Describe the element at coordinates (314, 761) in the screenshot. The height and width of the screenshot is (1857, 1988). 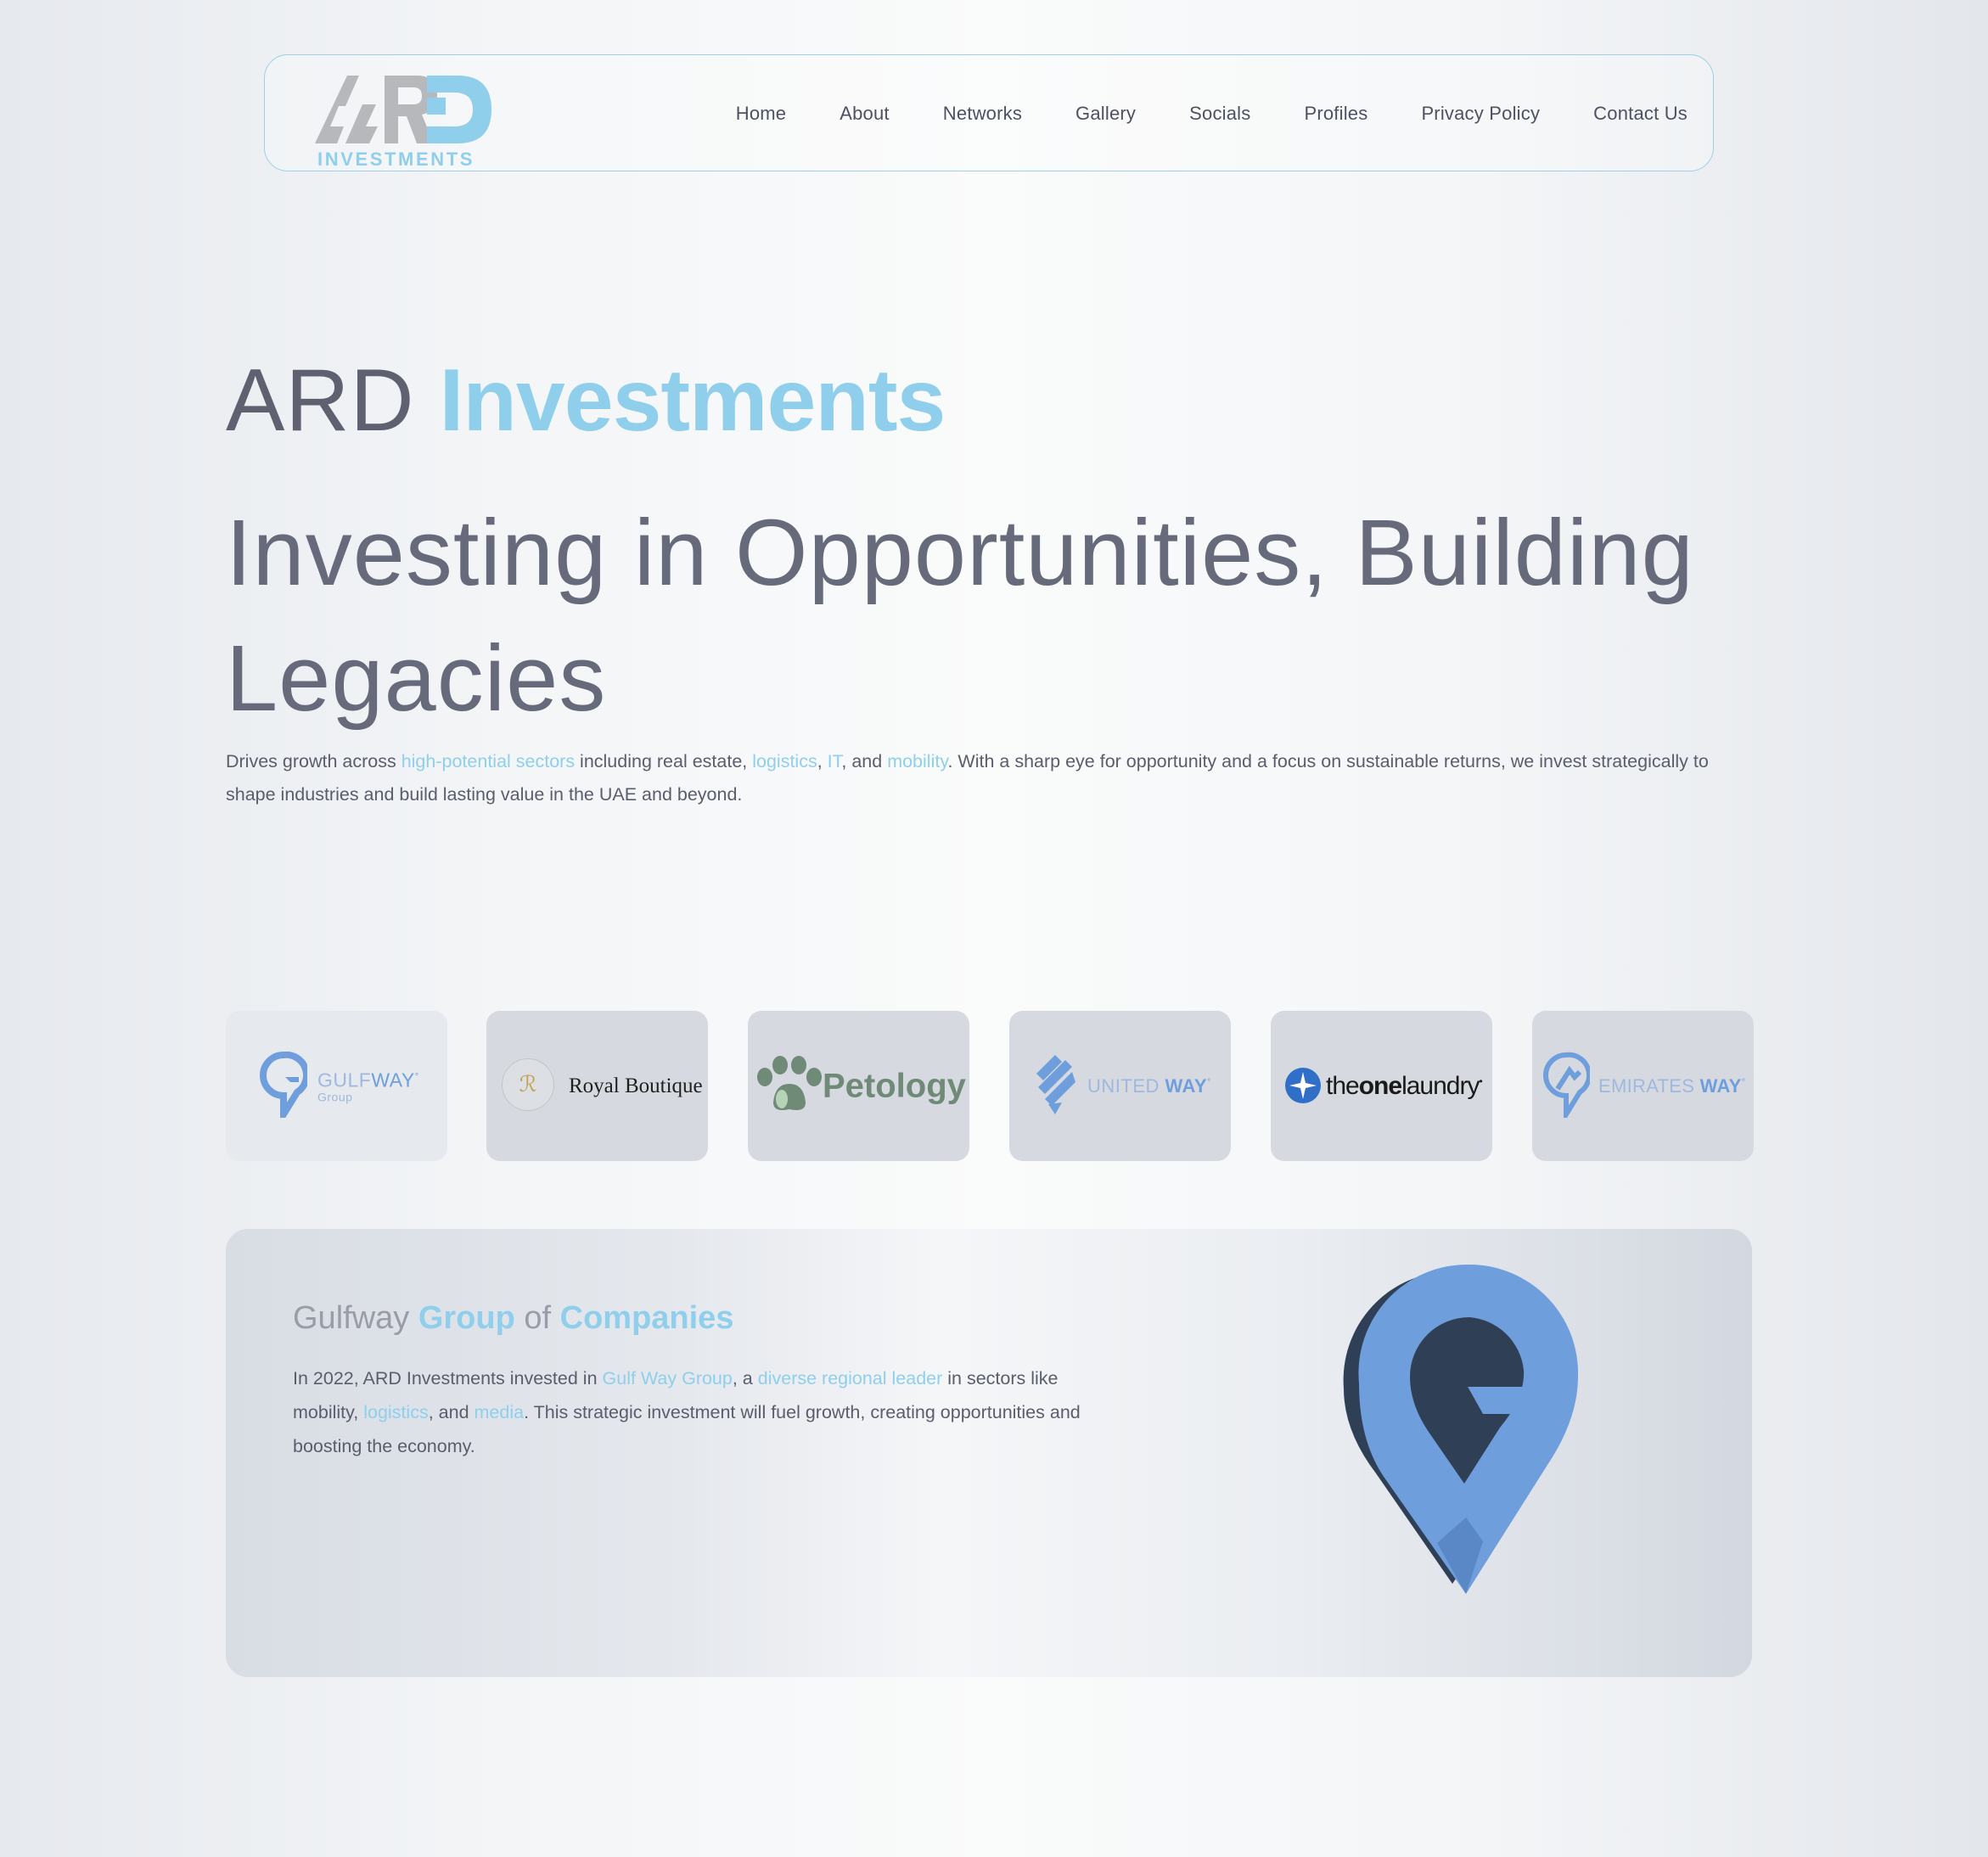
I see `hero-desc-text: Drives growth across` at that location.